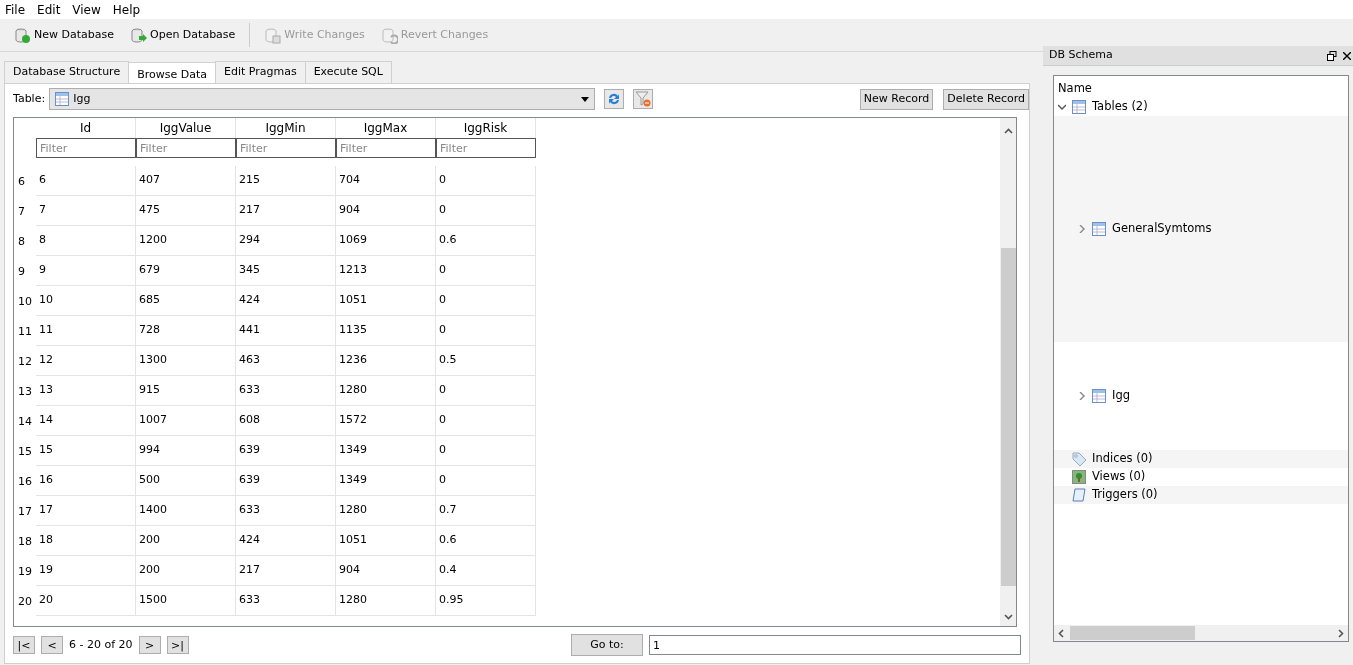 The image size is (1353, 665). Describe the element at coordinates (286, 271) in the screenshot. I see `table-cell: 345` at that location.